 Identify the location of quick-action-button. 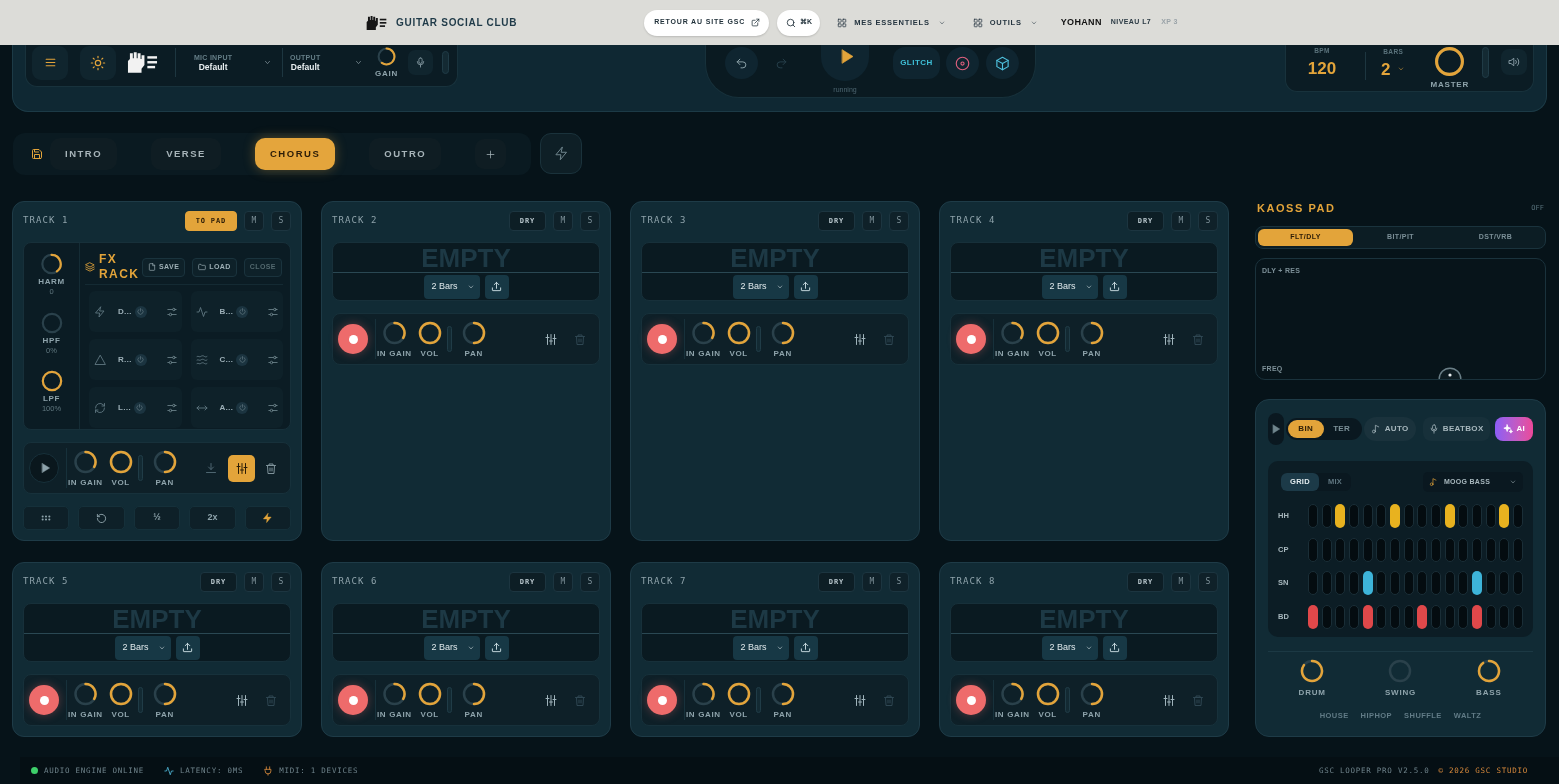
(561, 153).